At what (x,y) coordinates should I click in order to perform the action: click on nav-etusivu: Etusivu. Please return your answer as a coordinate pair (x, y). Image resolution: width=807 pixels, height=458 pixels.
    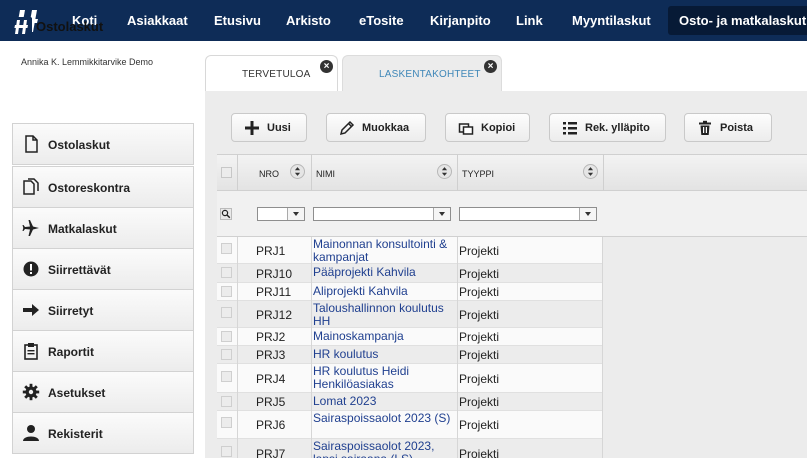
    Looking at the image, I should click on (237, 20).